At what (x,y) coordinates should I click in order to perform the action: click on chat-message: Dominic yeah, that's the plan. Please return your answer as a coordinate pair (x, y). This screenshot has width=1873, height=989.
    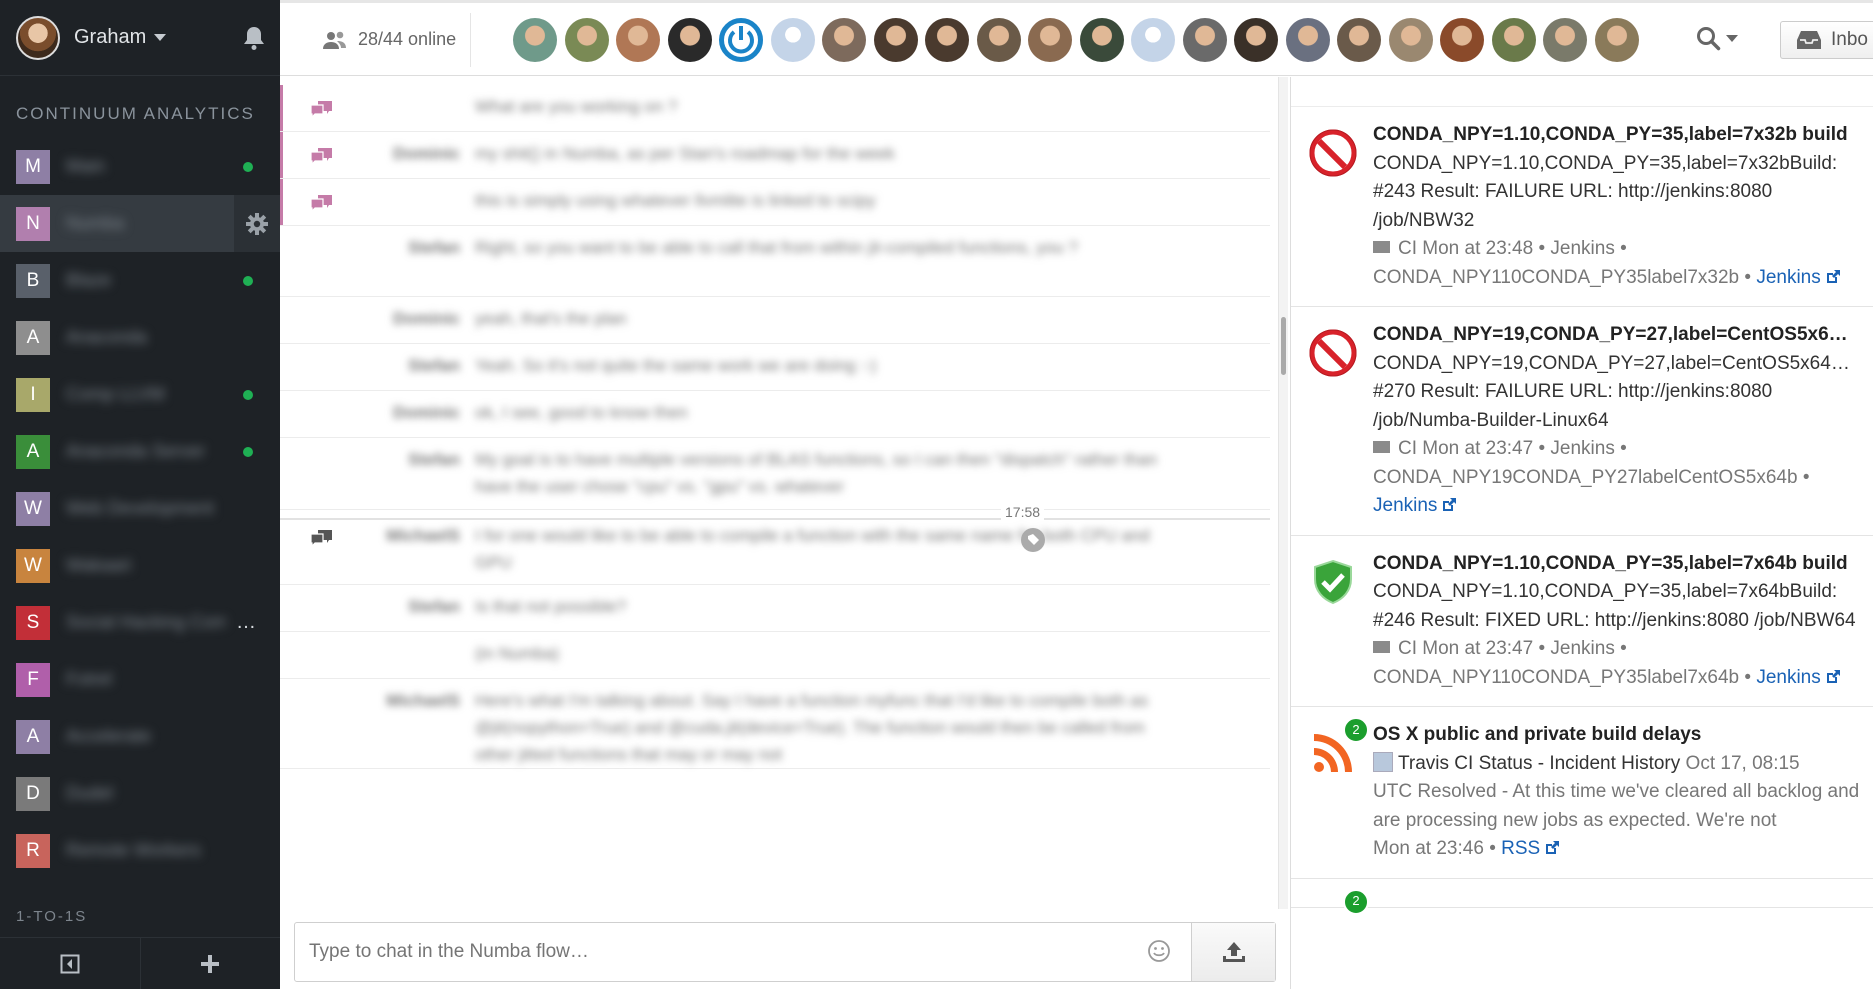
    Looking at the image, I should click on (775, 320).